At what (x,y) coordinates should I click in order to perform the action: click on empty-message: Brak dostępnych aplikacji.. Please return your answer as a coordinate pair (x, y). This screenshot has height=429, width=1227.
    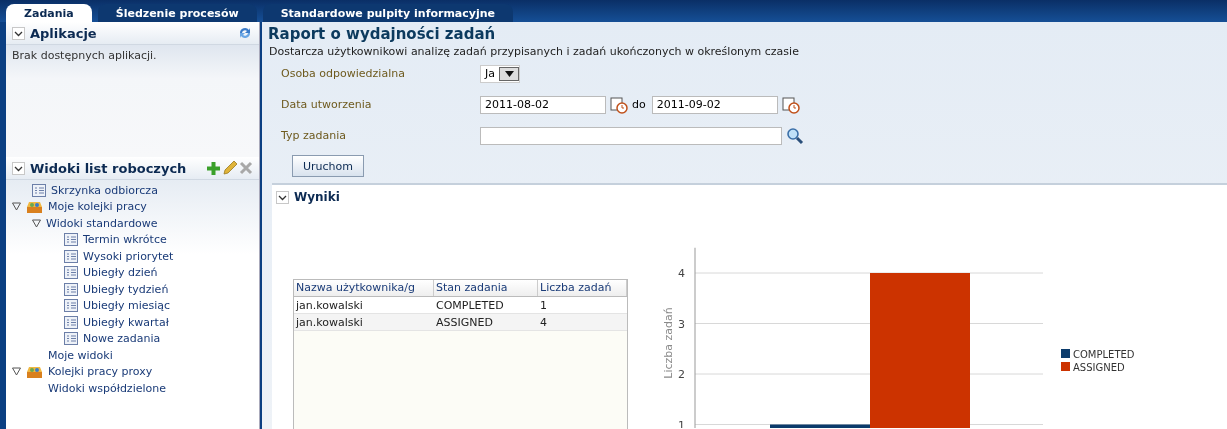
    Looking at the image, I should click on (84, 55).